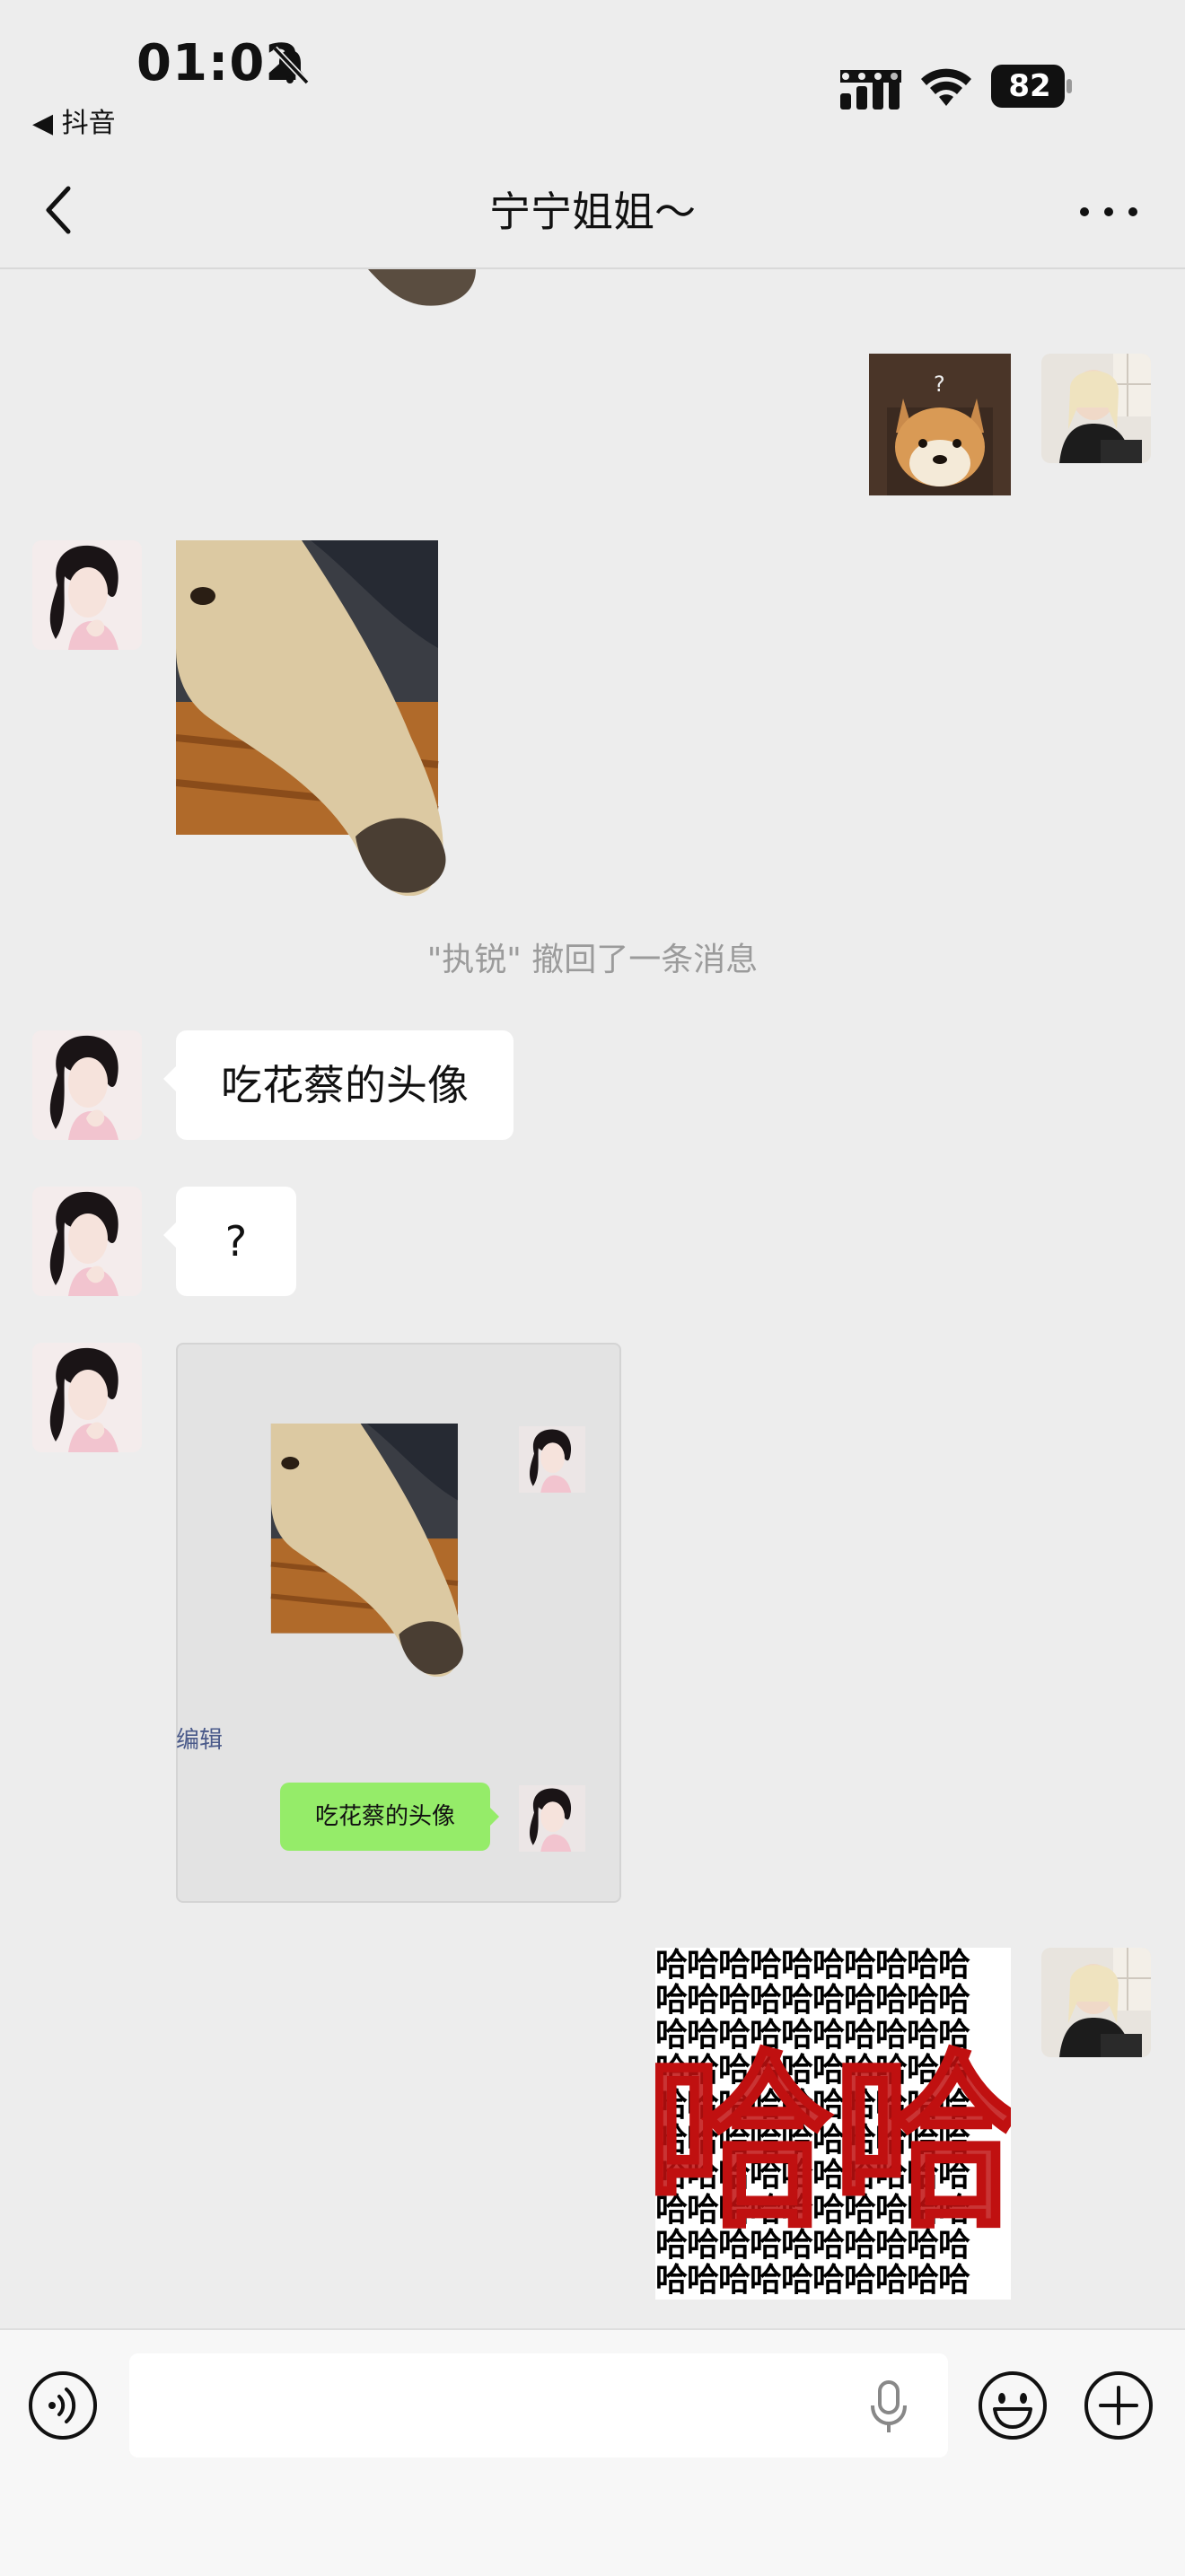 This screenshot has width=1185, height=2576. What do you see at coordinates (888, 2407) in the screenshot?
I see `microphone-icon` at bounding box center [888, 2407].